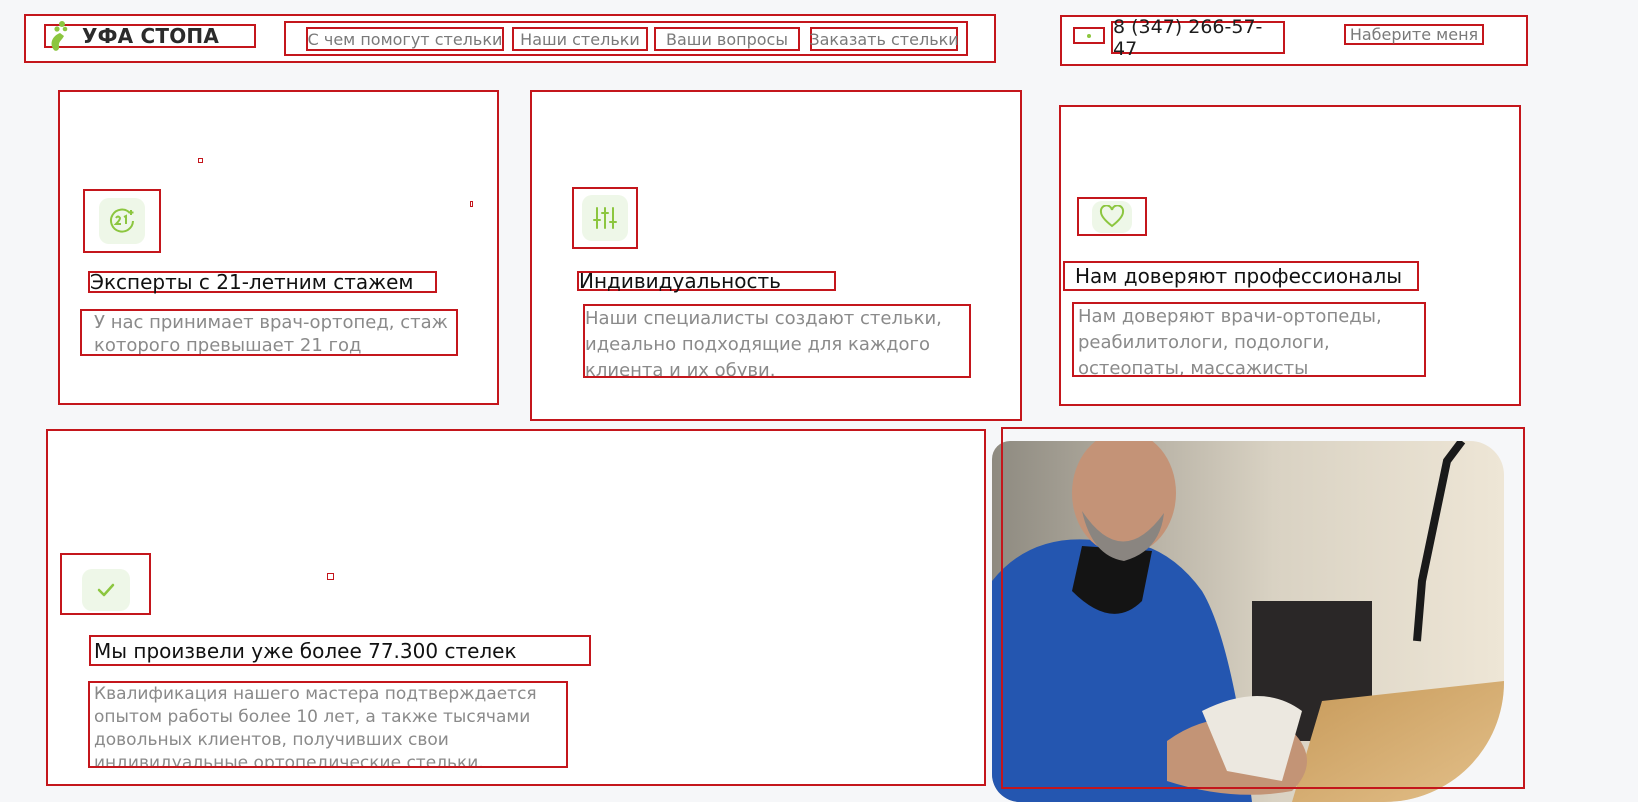 The height and width of the screenshot is (802, 1638). I want to click on nav-item-our-insoles: Наши стельки, so click(580, 39).